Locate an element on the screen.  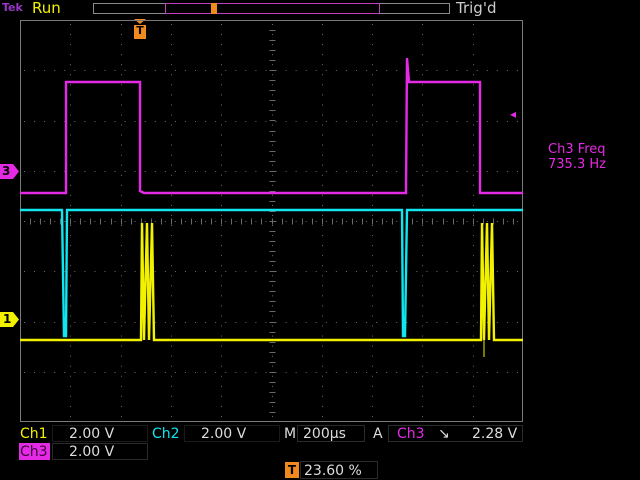
trigger-position: 23.60 % is located at coordinates (333, 471).